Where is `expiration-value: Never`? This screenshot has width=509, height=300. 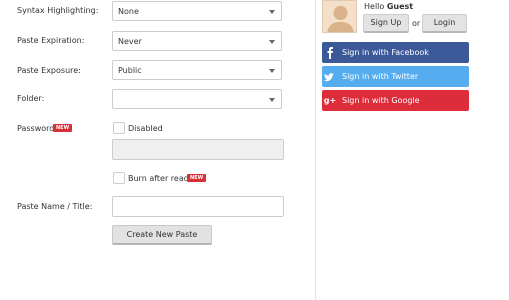 expiration-value: Never is located at coordinates (130, 41).